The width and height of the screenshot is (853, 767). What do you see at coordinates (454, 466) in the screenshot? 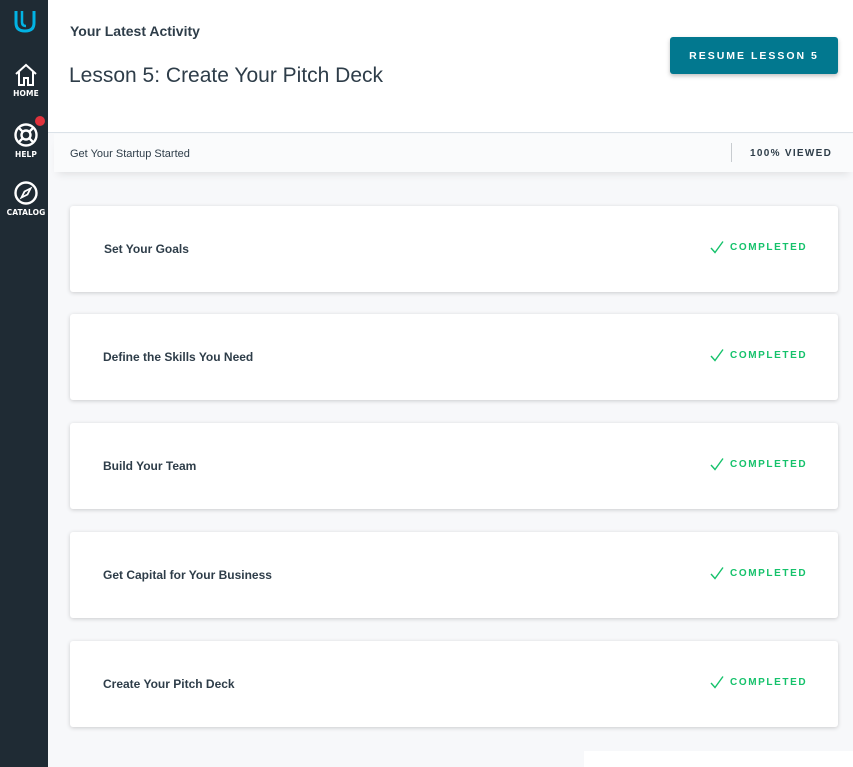
I see `lesson-card: Build Your Team COMPLETED` at bounding box center [454, 466].